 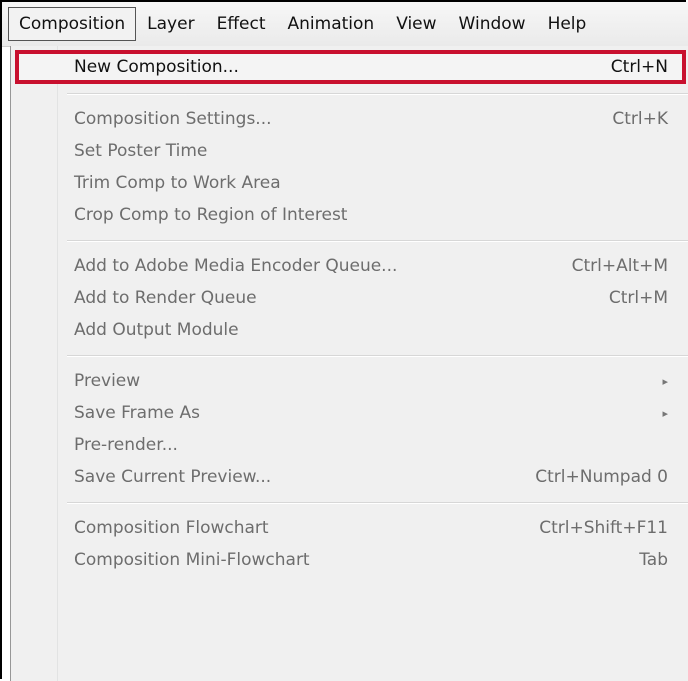 What do you see at coordinates (192, 560) in the screenshot?
I see `menu-item-label: Composition Mini-Flowchart` at bounding box center [192, 560].